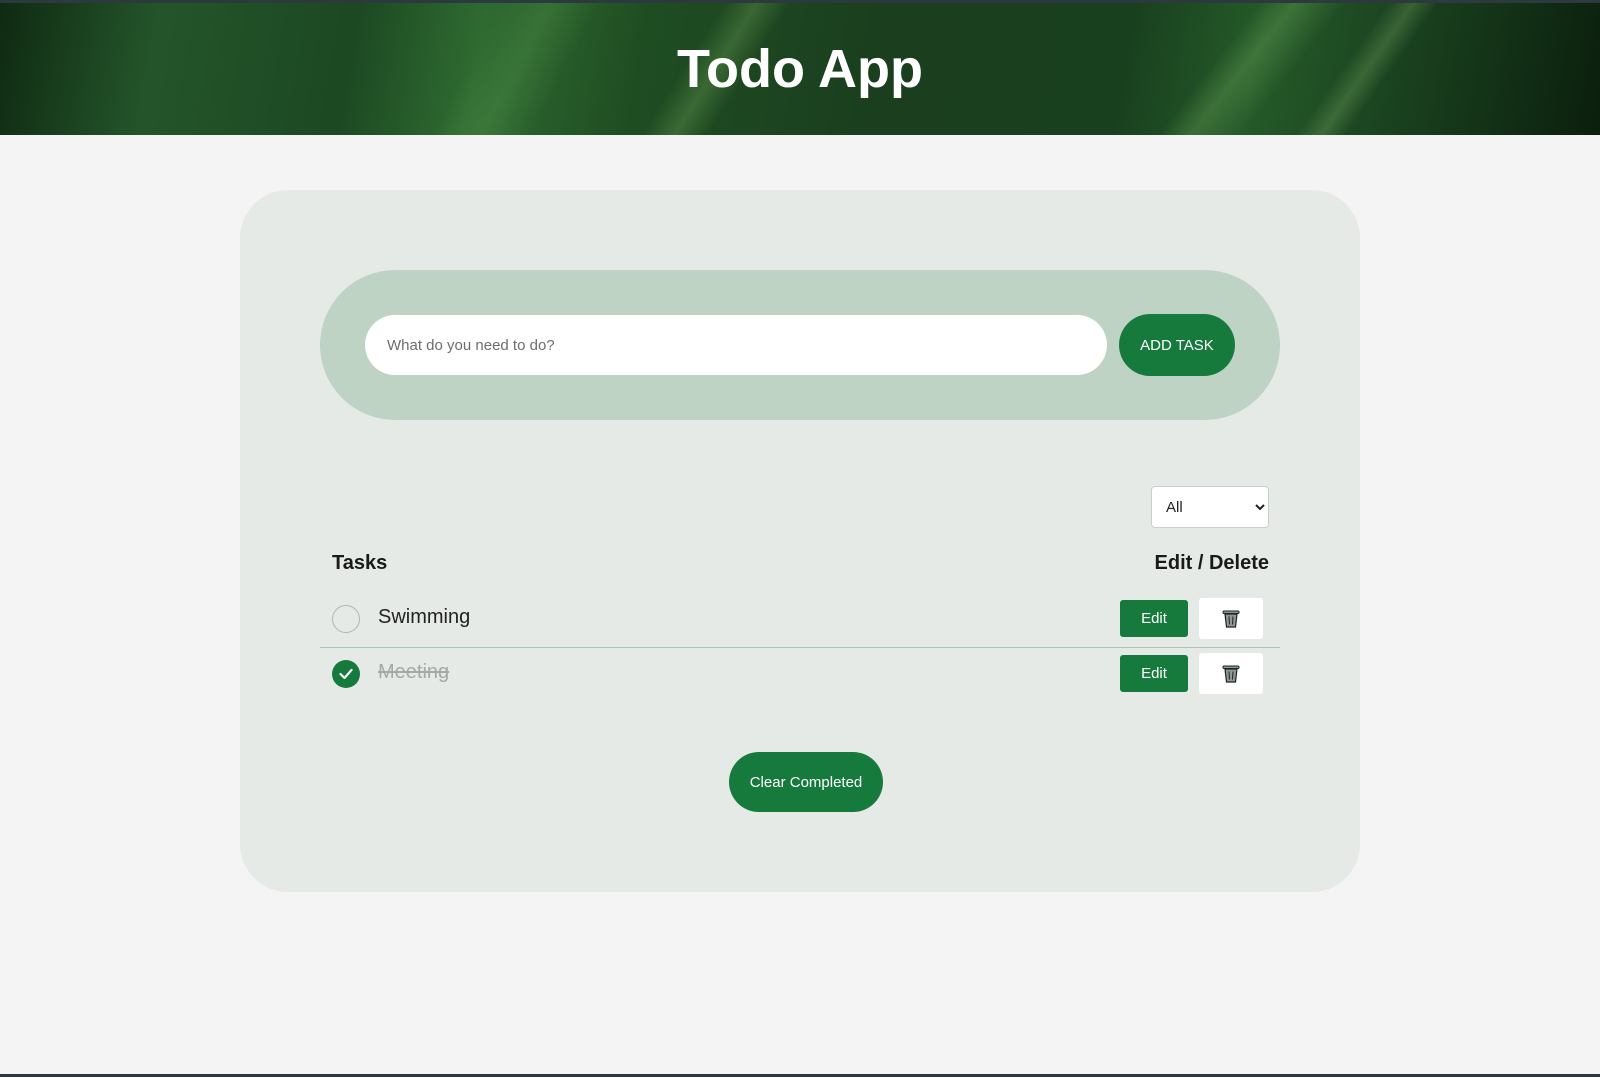 This screenshot has height=1077, width=1600. I want to click on task-checkbox, so click(346, 619).